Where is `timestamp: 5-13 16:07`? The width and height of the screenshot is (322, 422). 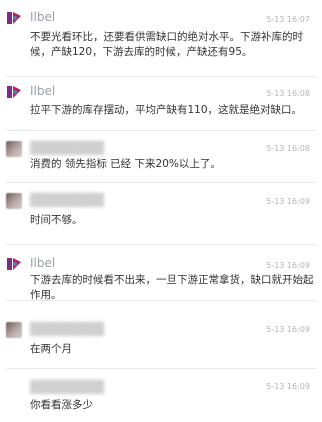 timestamp: 5-13 16:07 is located at coordinates (288, 19).